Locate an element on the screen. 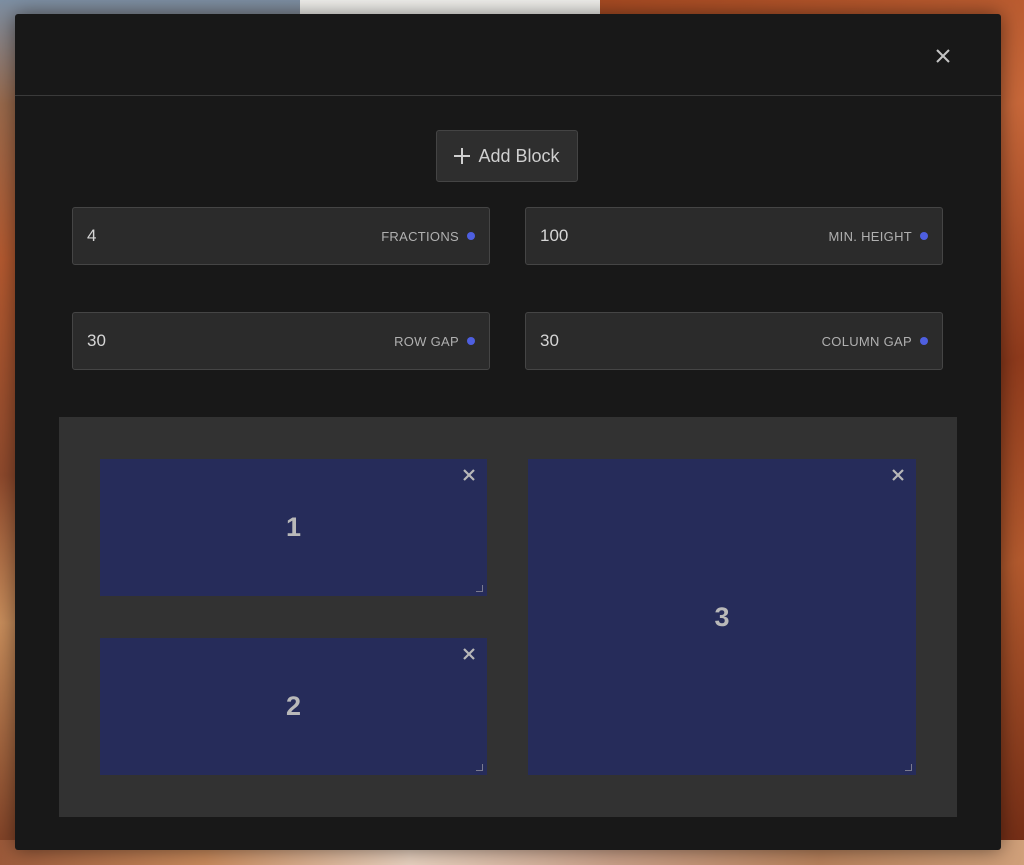  min-height-indicator-dot is located at coordinates (924, 236).